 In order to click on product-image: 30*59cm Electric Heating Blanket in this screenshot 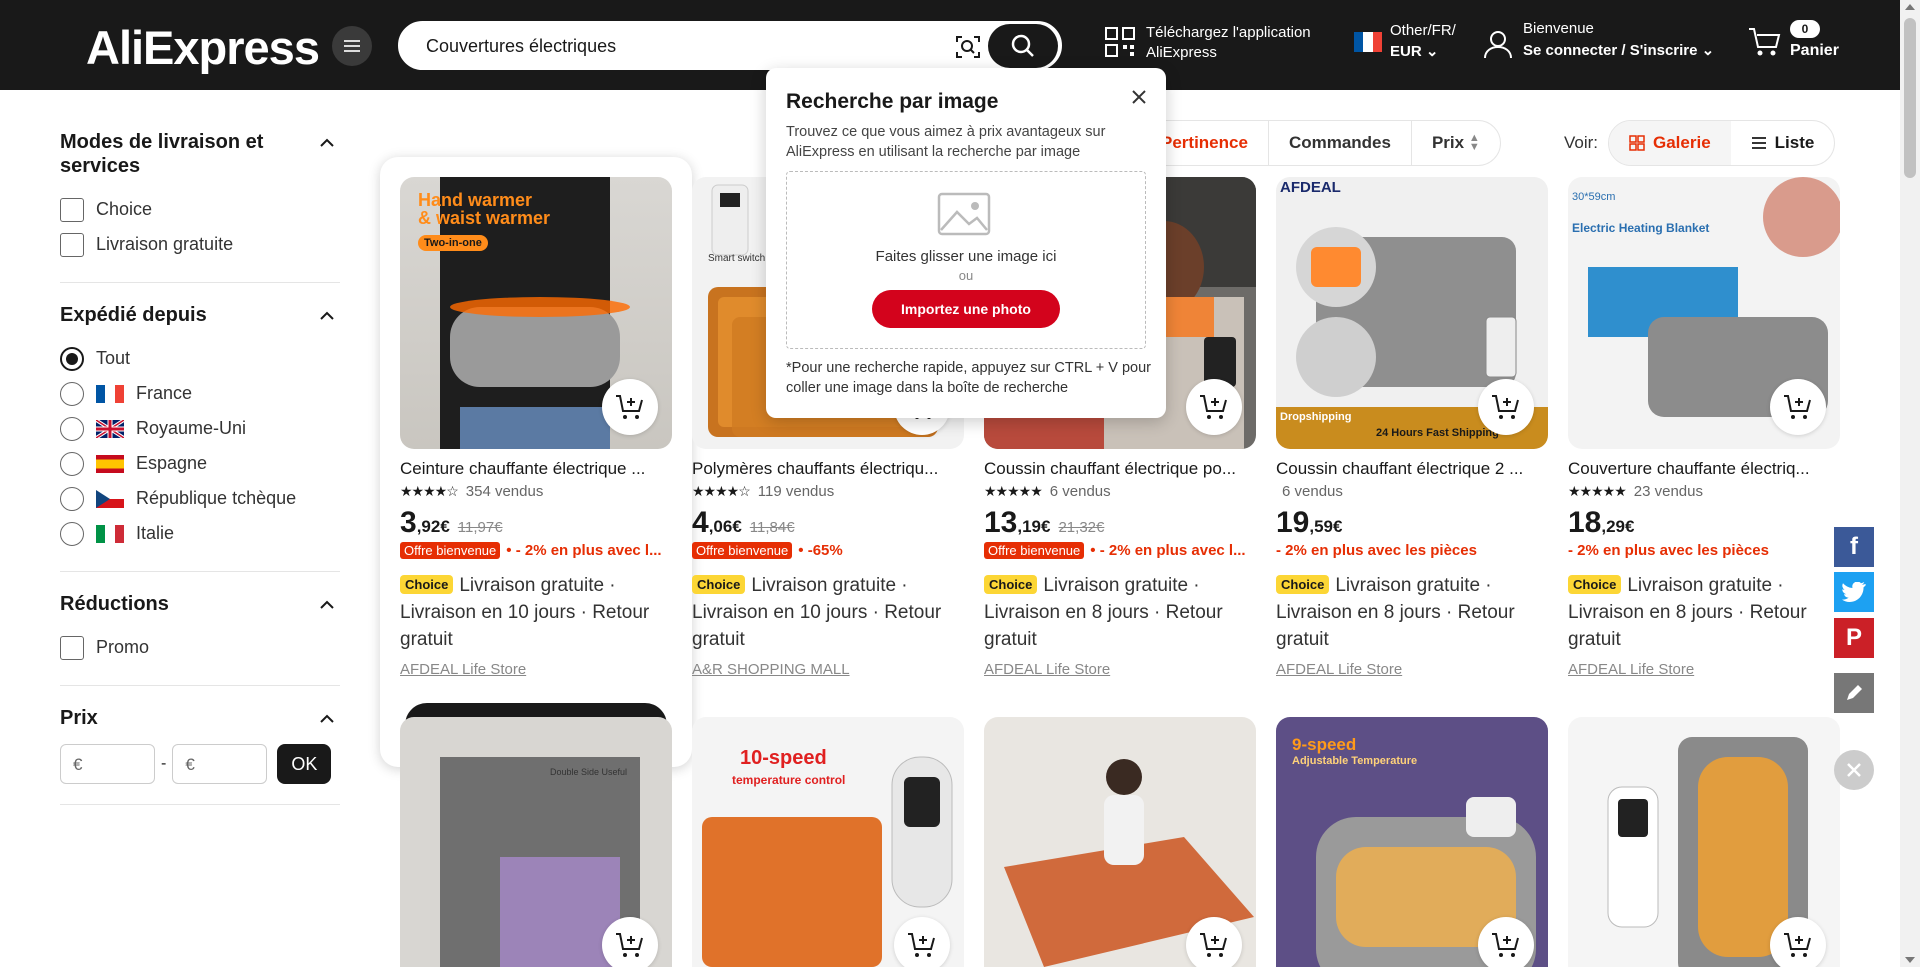, I will do `click(1704, 313)`.